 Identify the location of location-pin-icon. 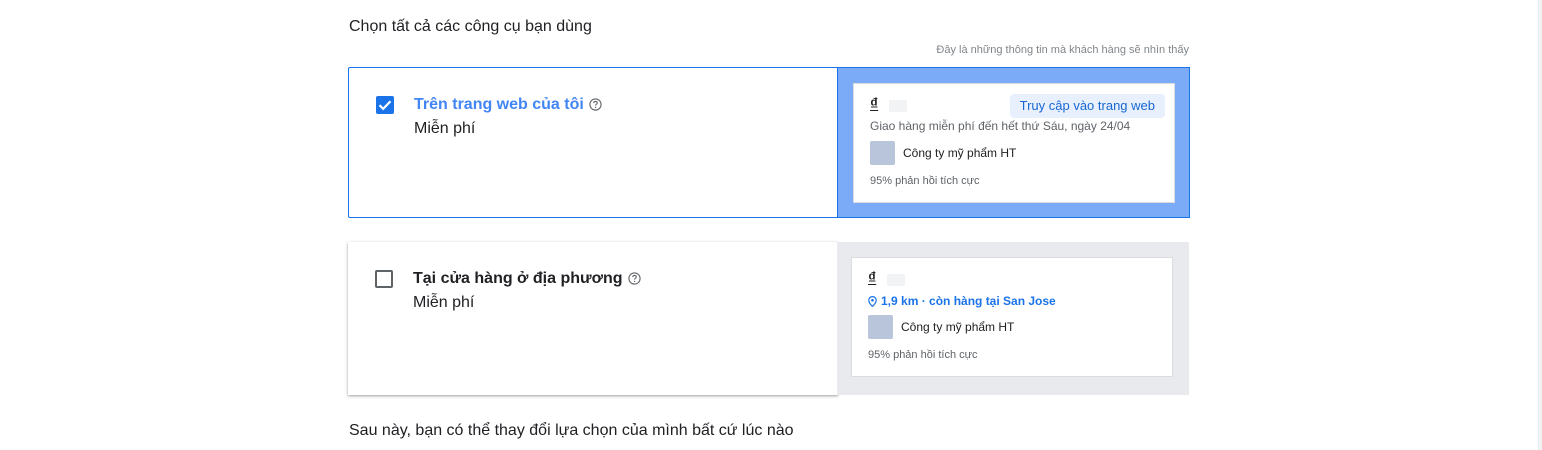
(872, 301).